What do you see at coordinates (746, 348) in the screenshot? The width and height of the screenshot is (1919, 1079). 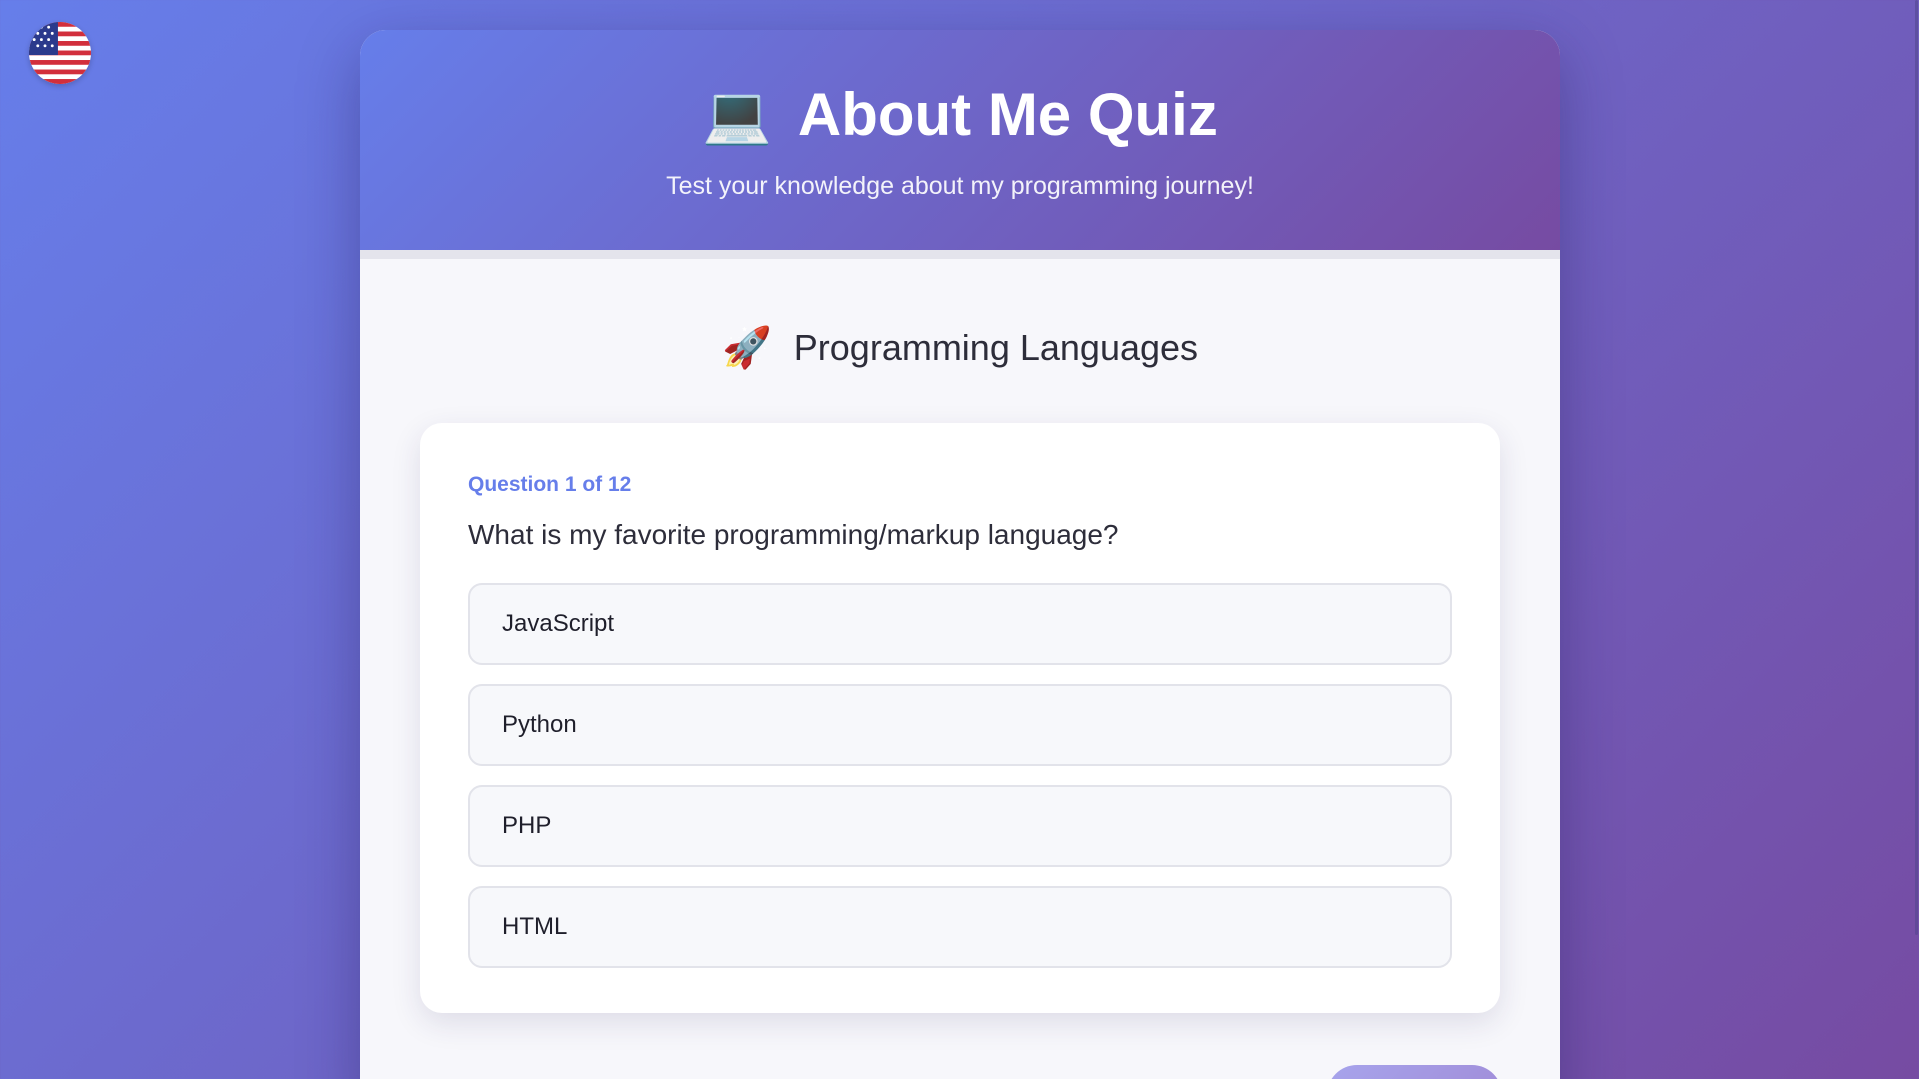 I see `rocket-icon: 🚀` at bounding box center [746, 348].